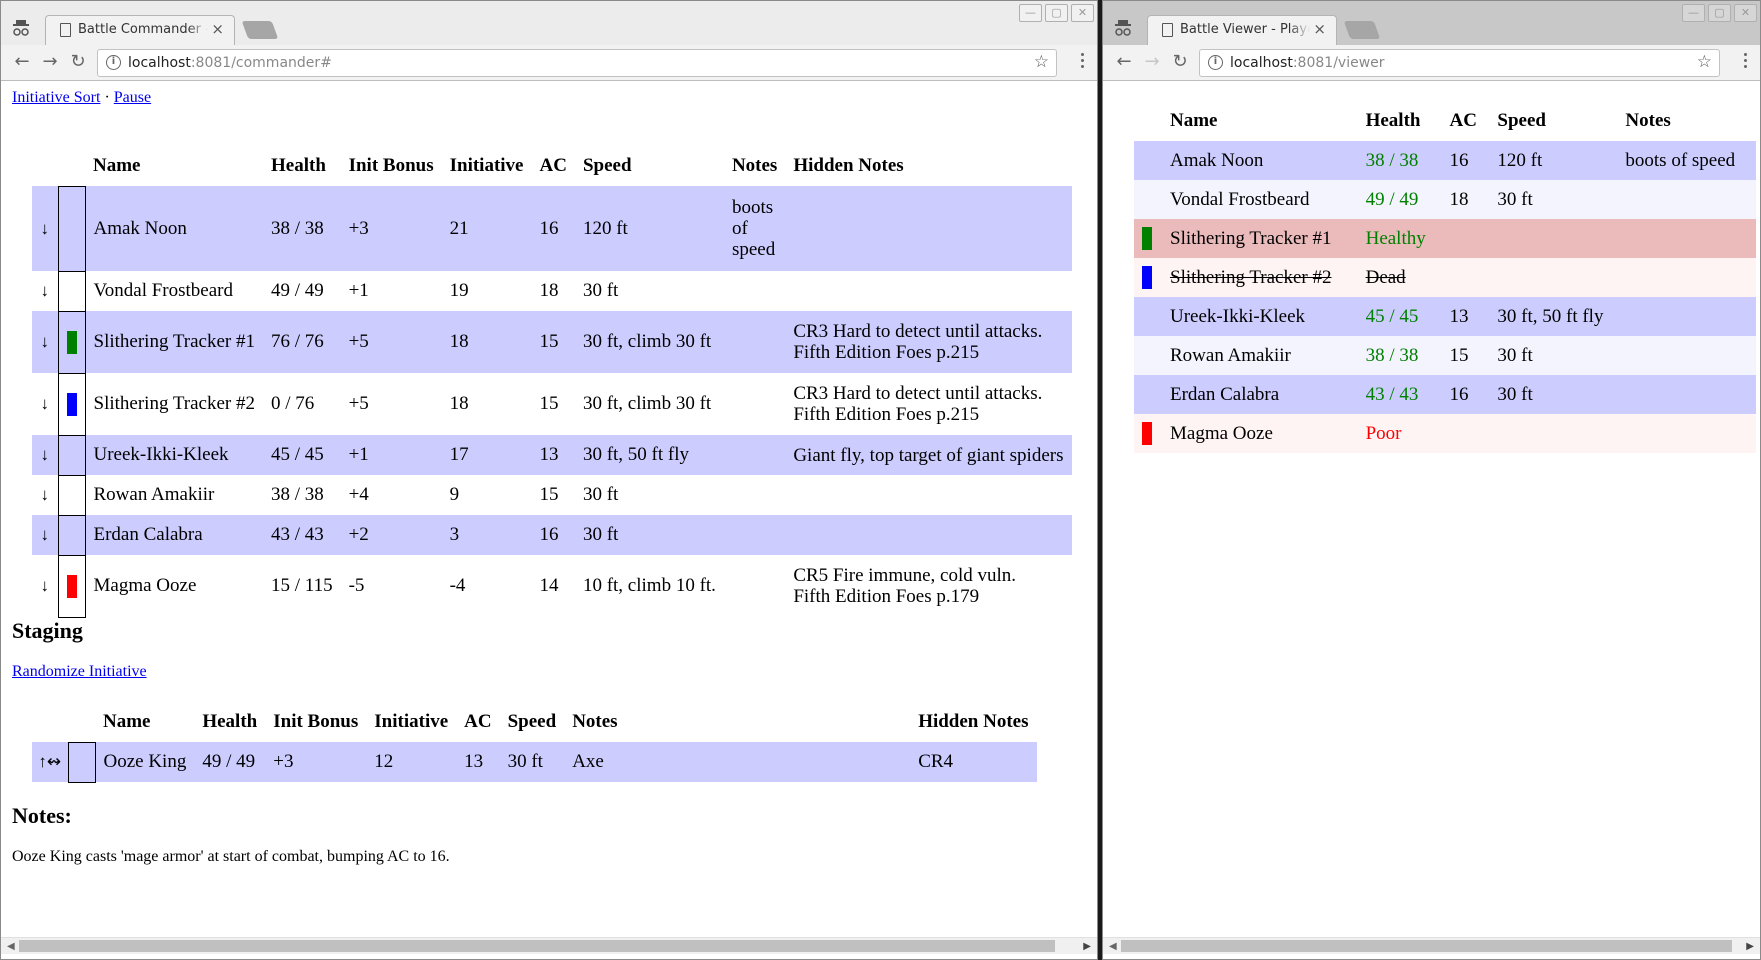 This screenshot has width=1761, height=960. Describe the element at coordinates (486, 228) in the screenshot. I see `combatant-initiative: 21` at that location.